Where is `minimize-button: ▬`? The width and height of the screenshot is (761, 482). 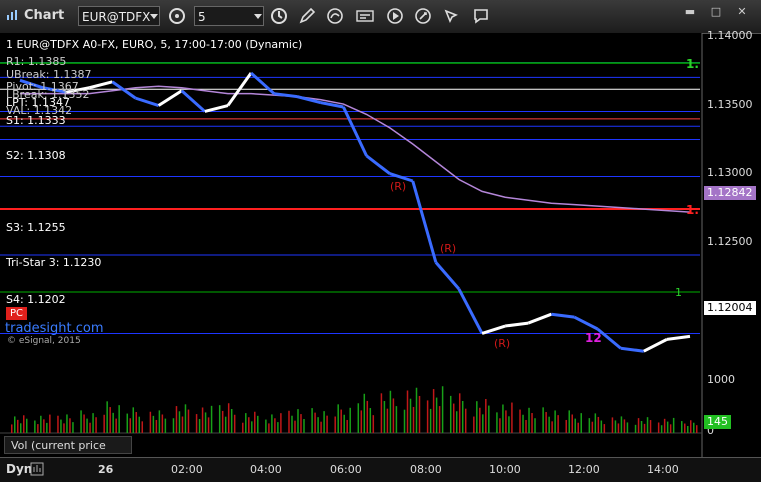 minimize-button: ▬ is located at coordinates (690, 12).